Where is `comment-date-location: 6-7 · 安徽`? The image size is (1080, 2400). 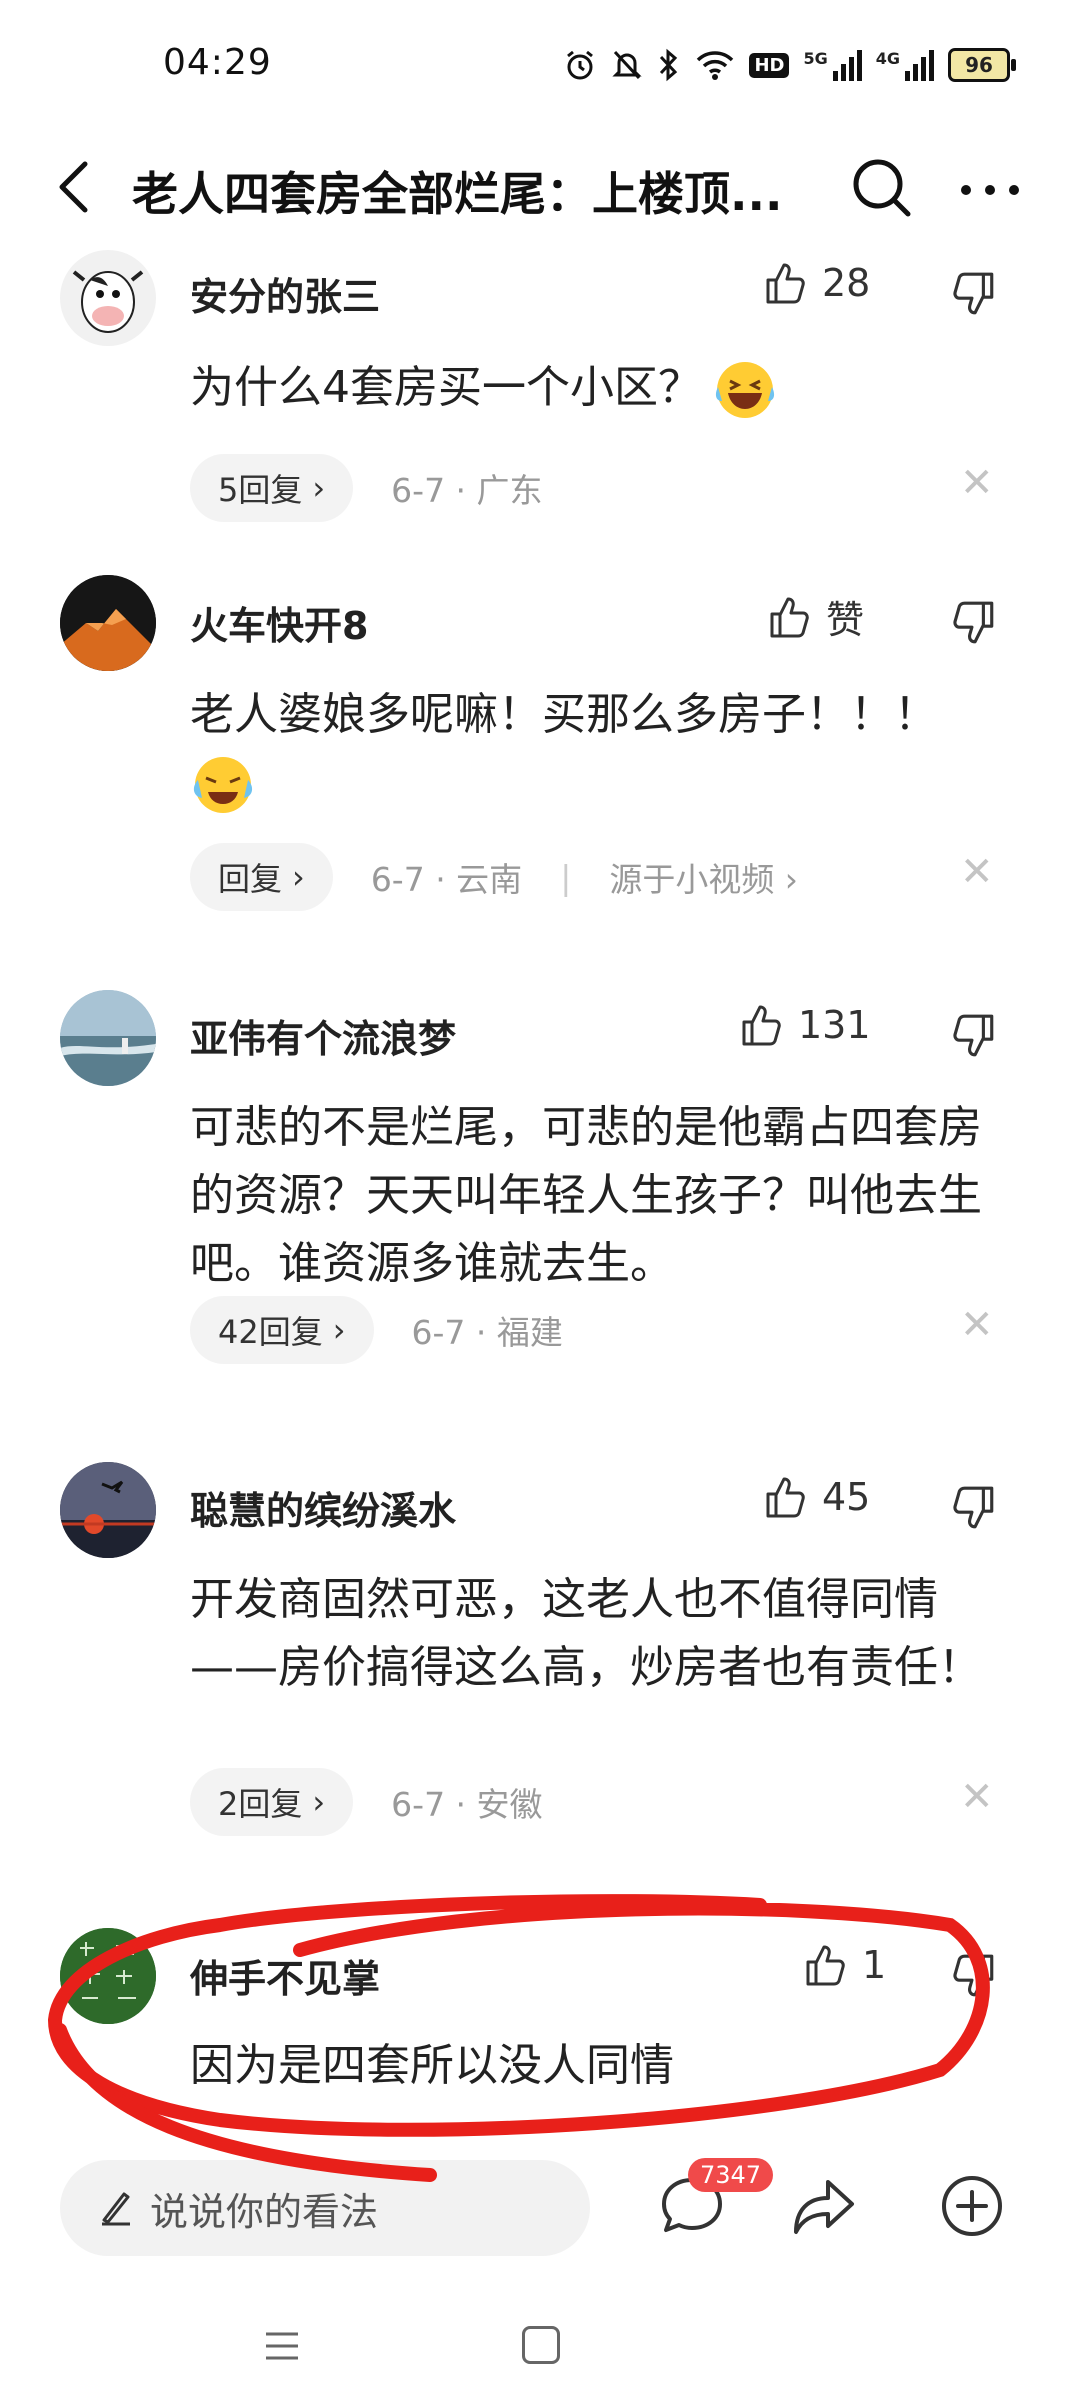
comment-date-location: 6-7 · 安徽 is located at coordinates (467, 1804).